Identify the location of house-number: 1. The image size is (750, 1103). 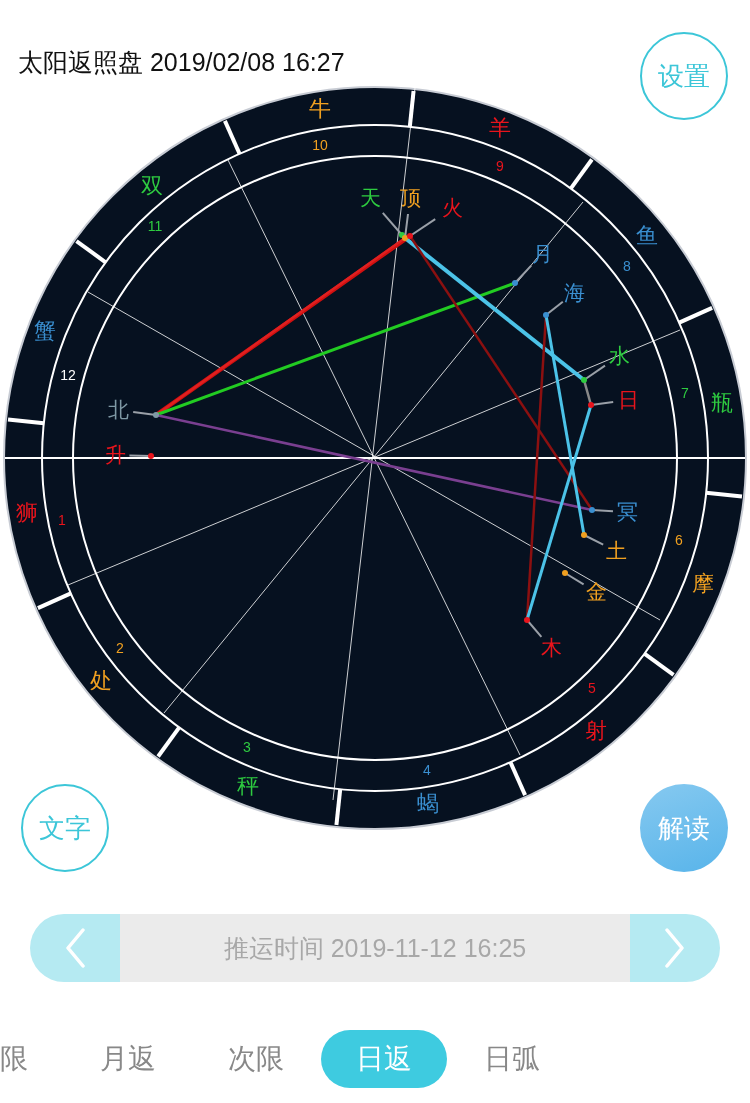
(62, 520).